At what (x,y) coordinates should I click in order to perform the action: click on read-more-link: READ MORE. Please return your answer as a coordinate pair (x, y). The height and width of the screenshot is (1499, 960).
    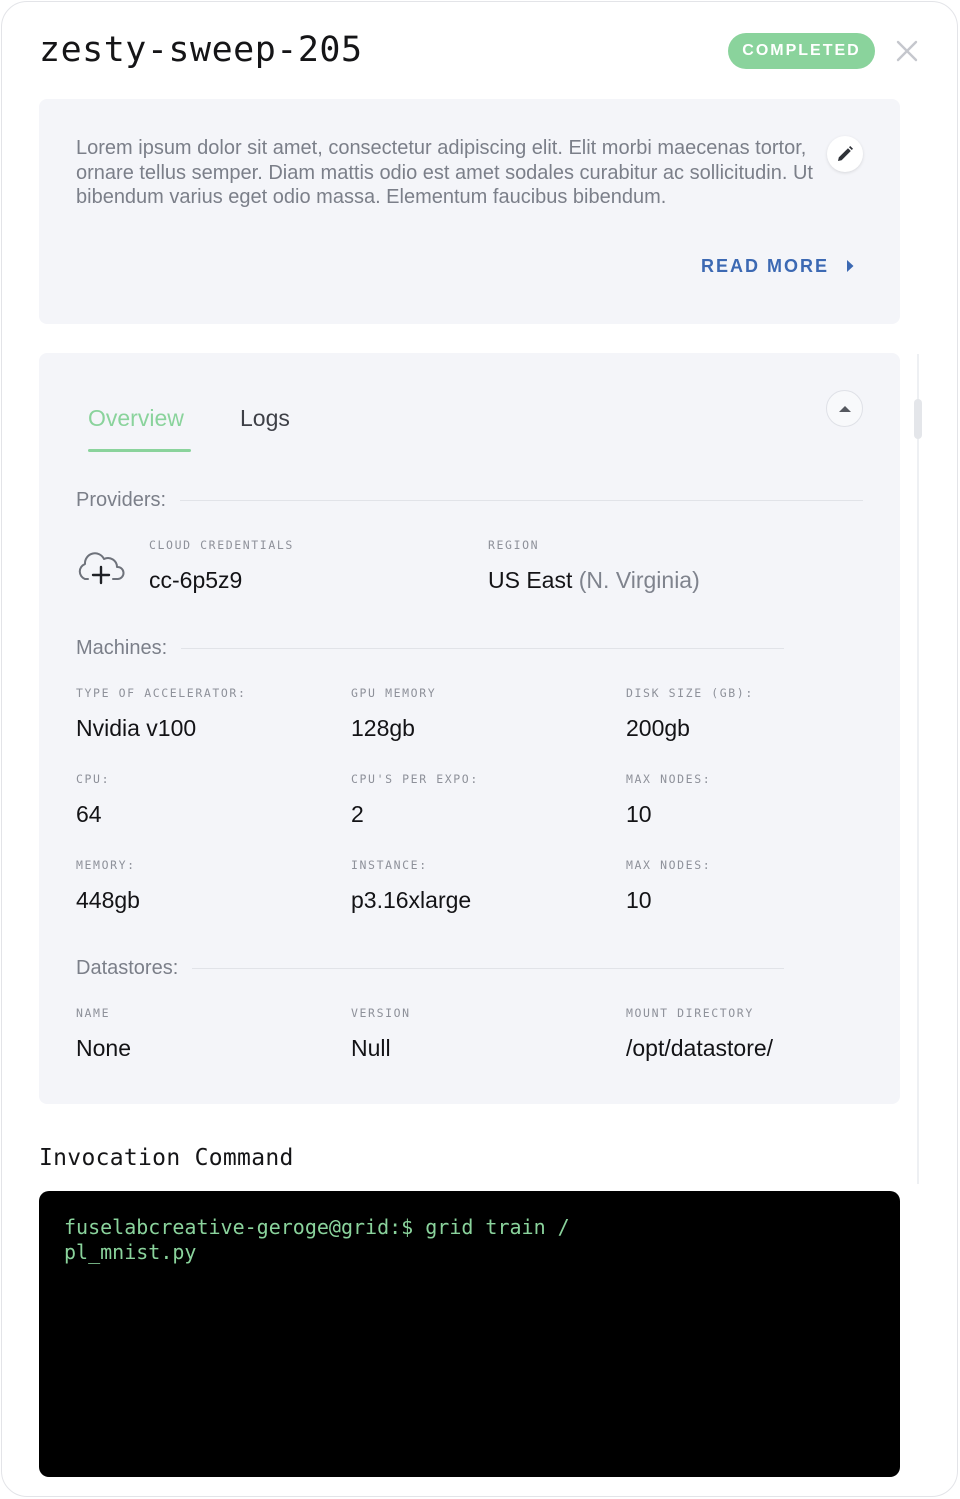
    Looking at the image, I should click on (778, 266).